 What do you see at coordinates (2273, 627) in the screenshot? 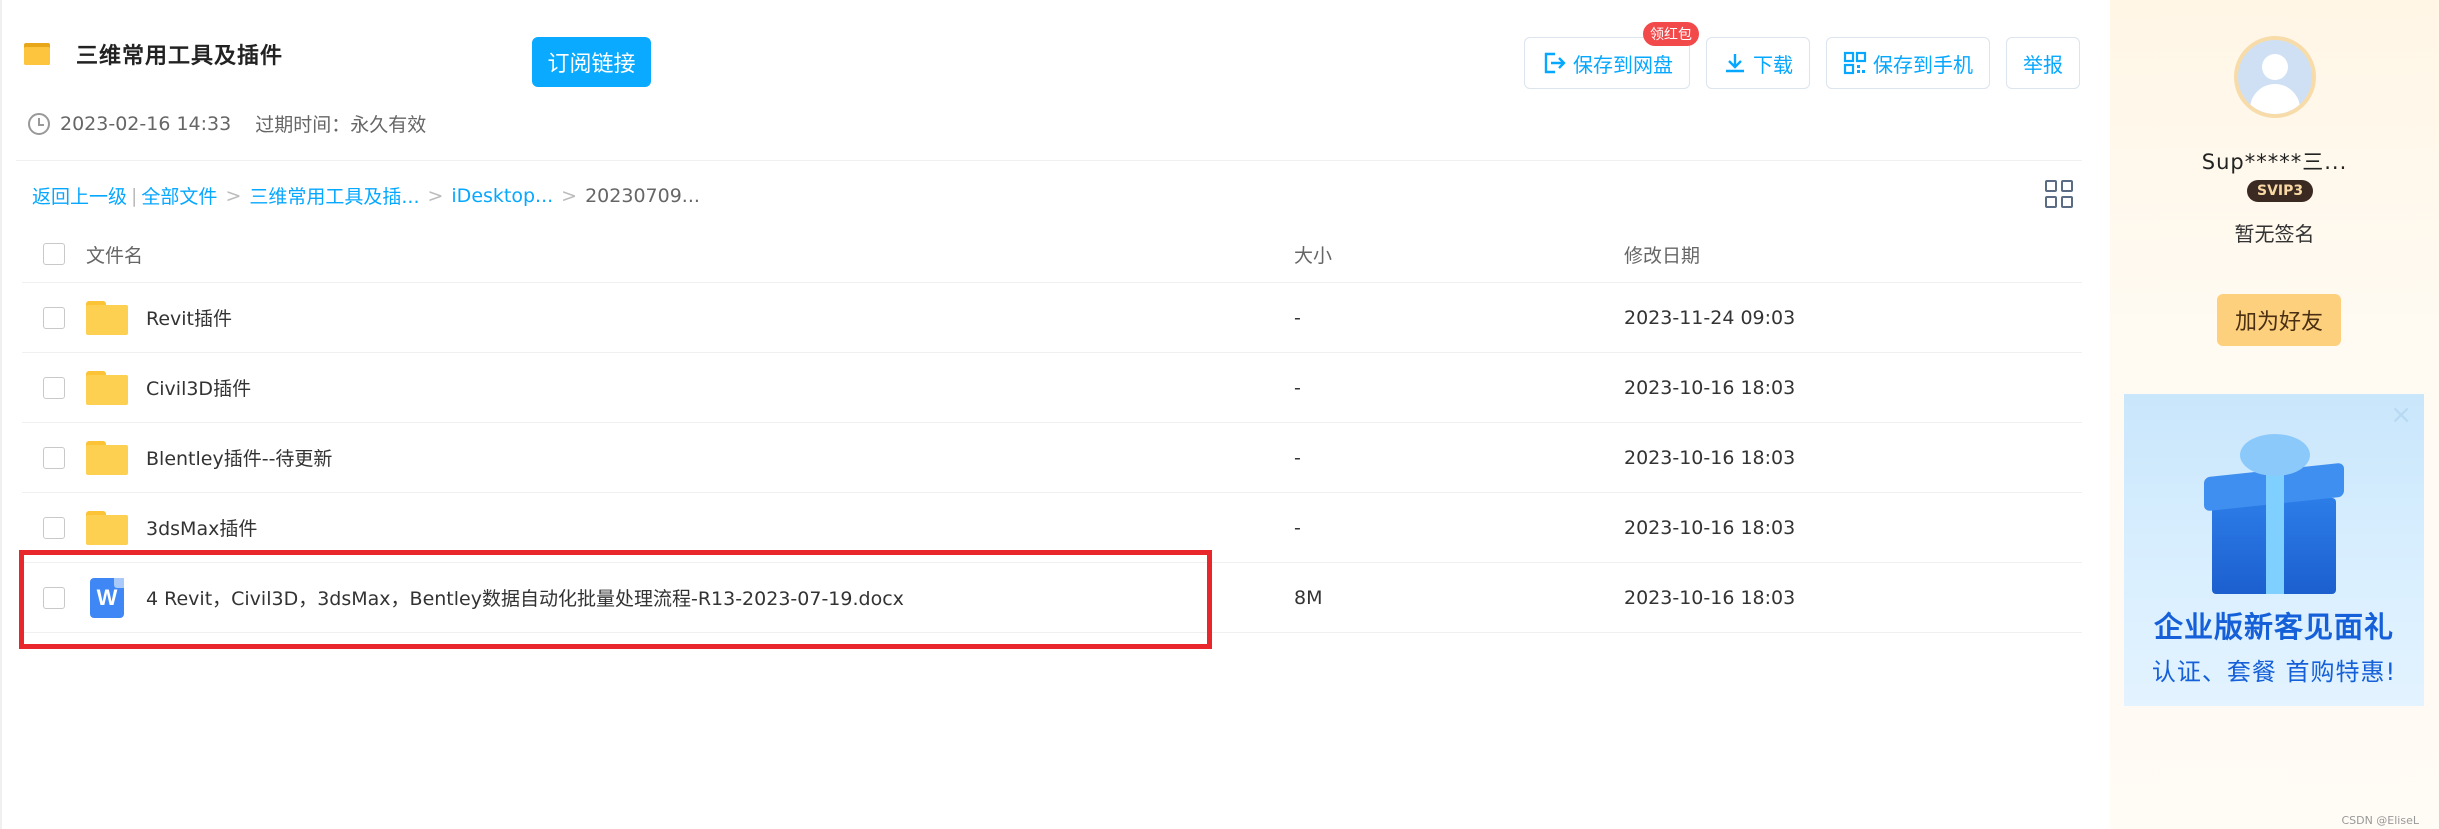
I see `ad-title: 企业版新客见面礼` at bounding box center [2273, 627].